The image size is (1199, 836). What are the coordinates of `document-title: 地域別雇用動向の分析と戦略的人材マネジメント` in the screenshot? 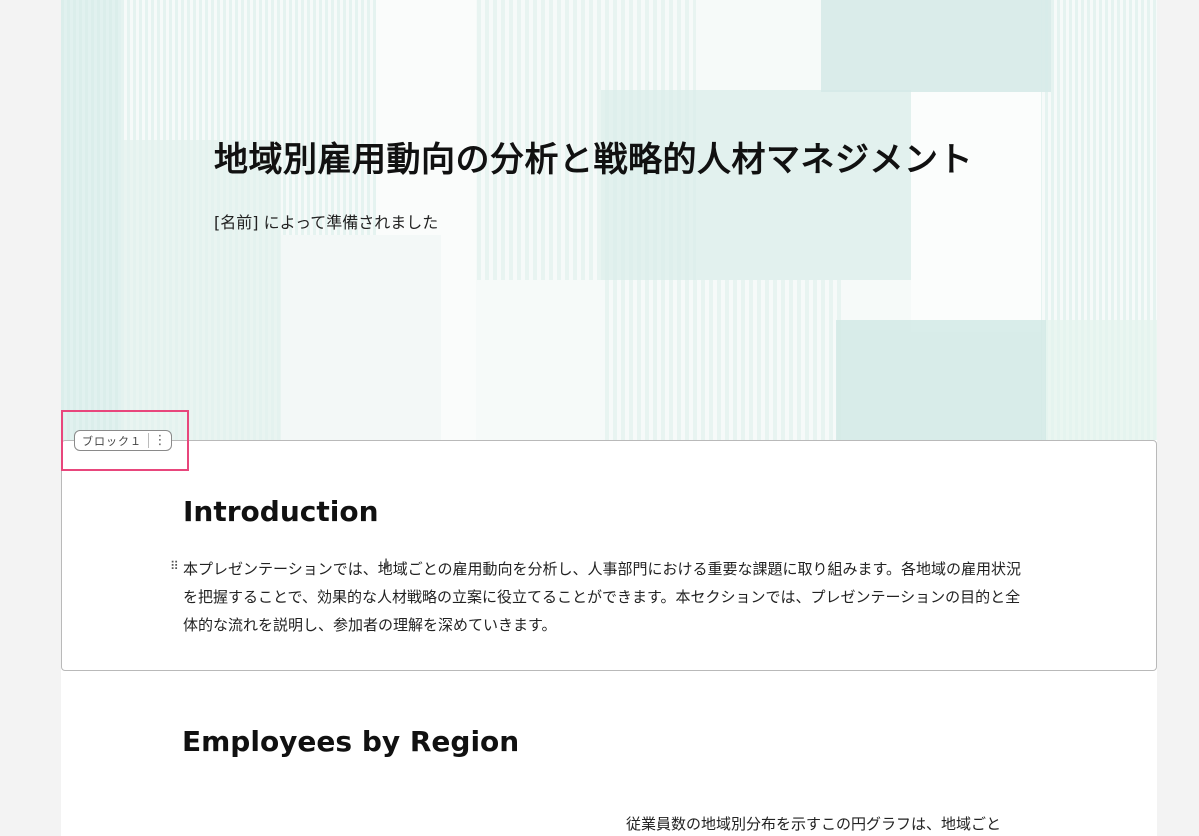 It's located at (593, 156).